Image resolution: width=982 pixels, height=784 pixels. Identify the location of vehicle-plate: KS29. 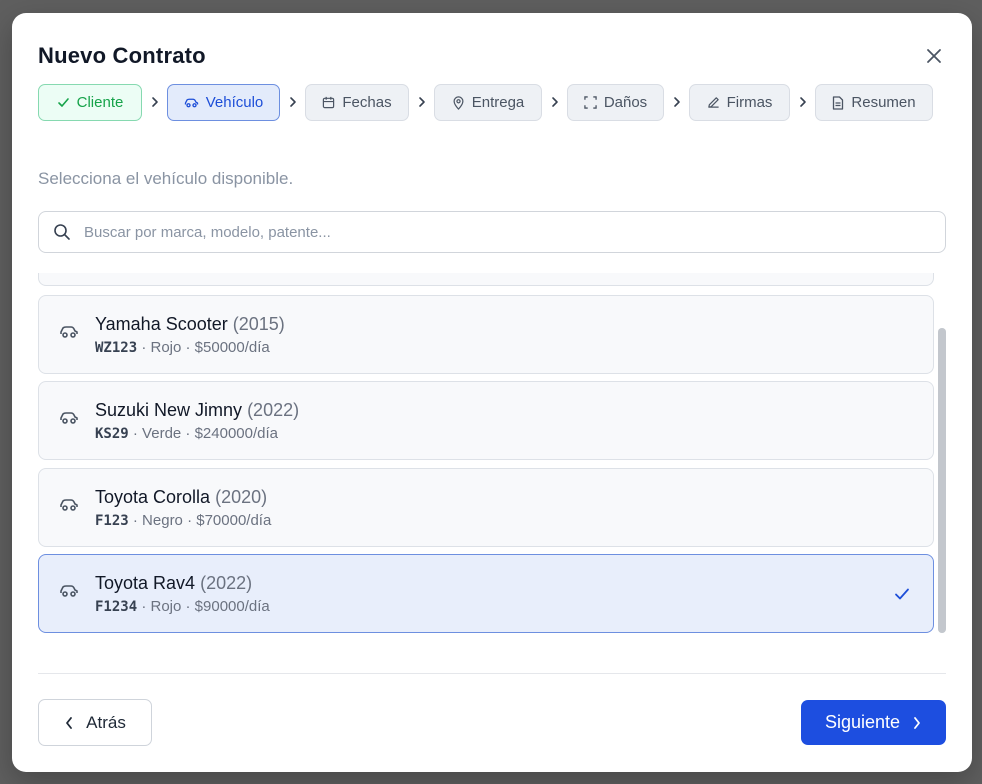
(112, 434).